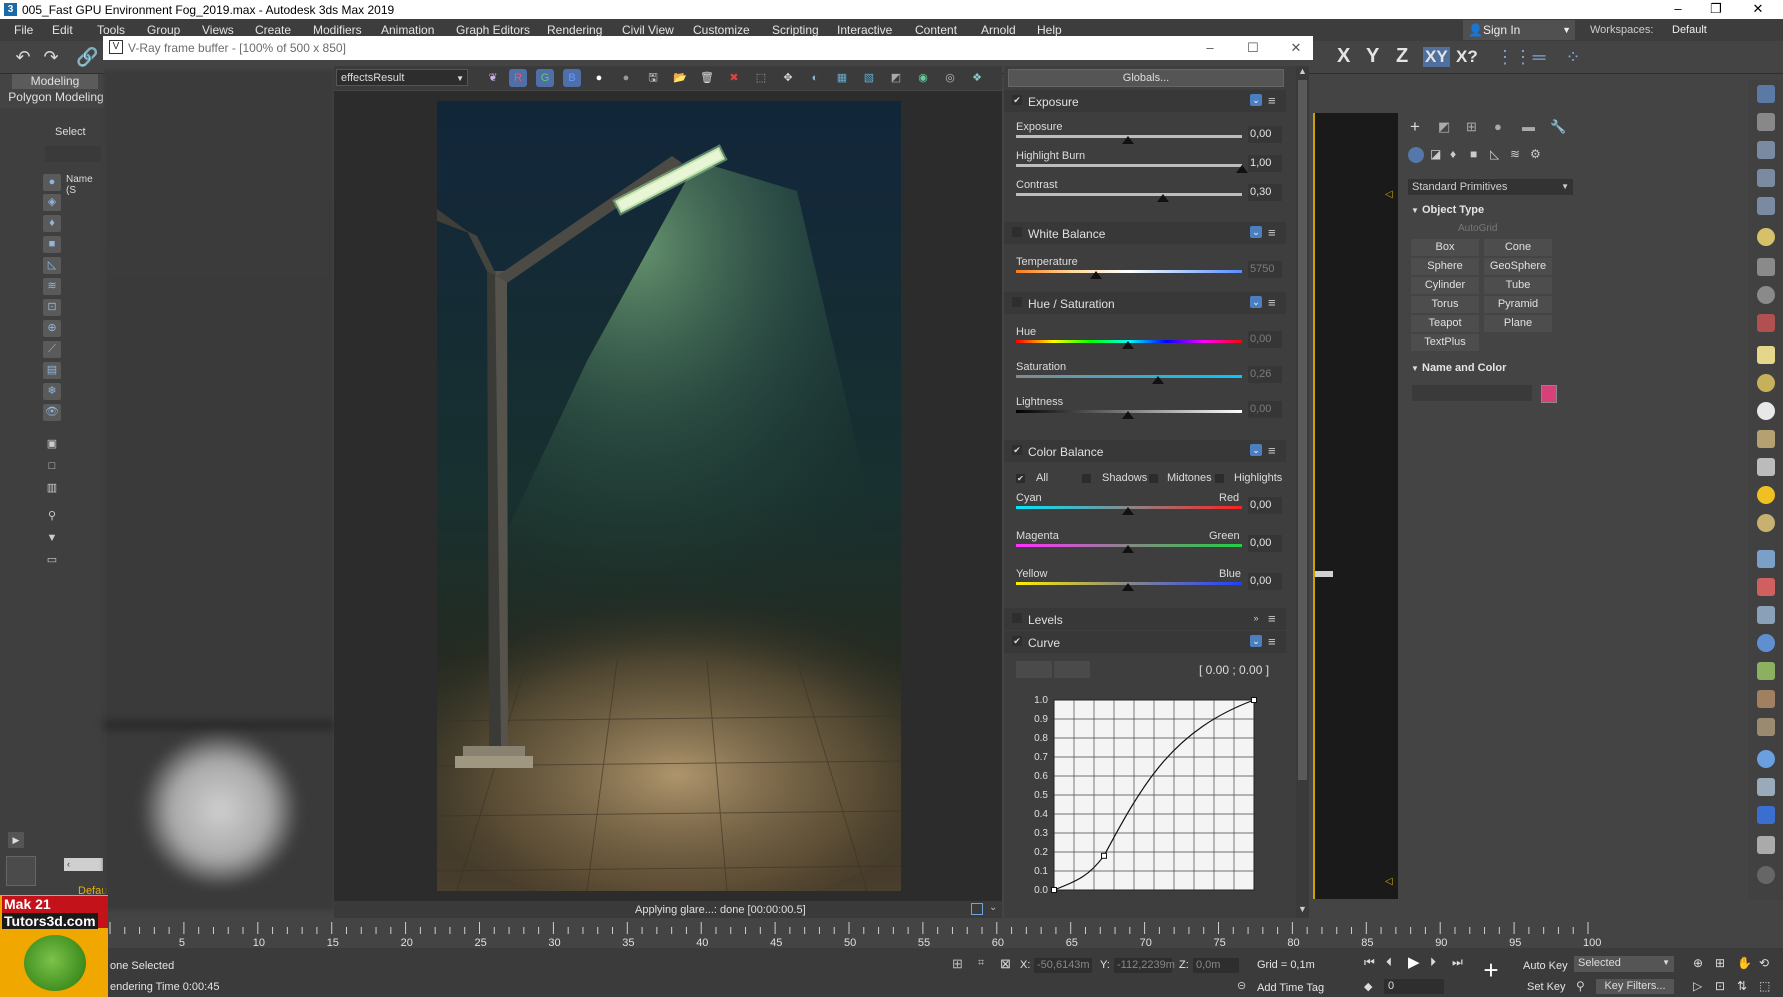 The height and width of the screenshot is (997, 1783). I want to click on curve-editor: 1.0 0.9 0.8 0.7 0.6 0.5 0.4 0.3 0.2 0.1 0.0, so click(1149, 802).